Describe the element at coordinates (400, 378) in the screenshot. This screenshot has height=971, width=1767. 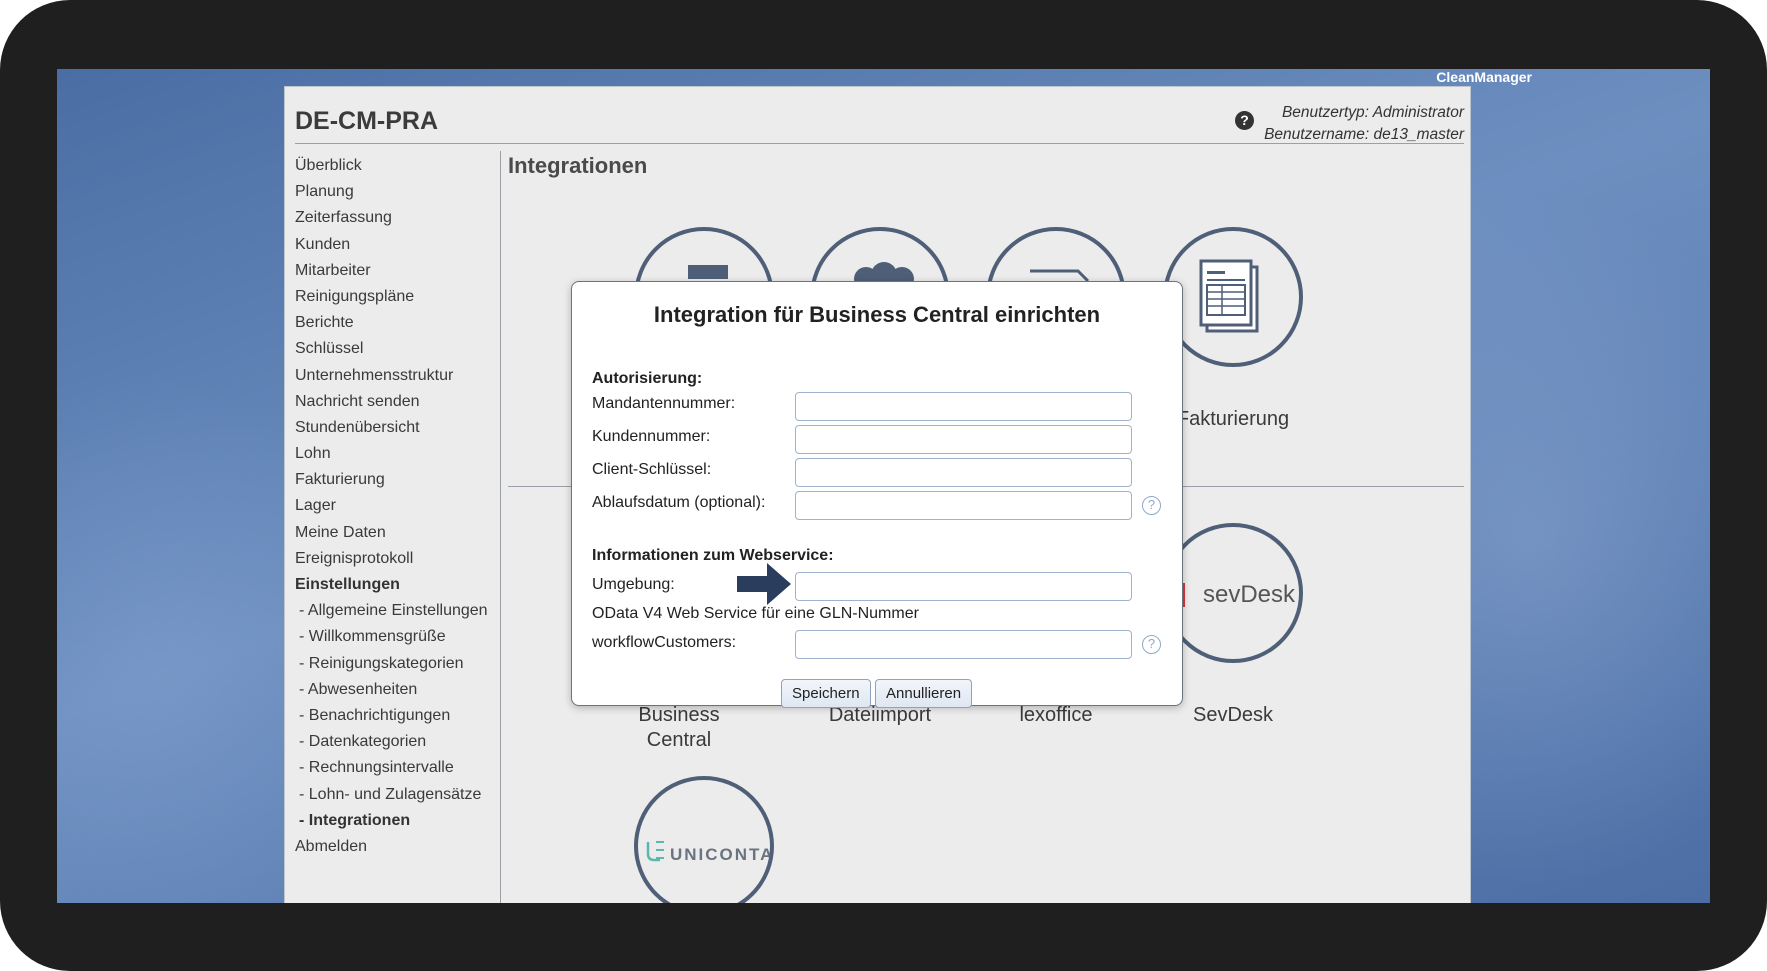
I see `sidebar-item-unternehmensstruktur: Unternehmensstruktur` at that location.